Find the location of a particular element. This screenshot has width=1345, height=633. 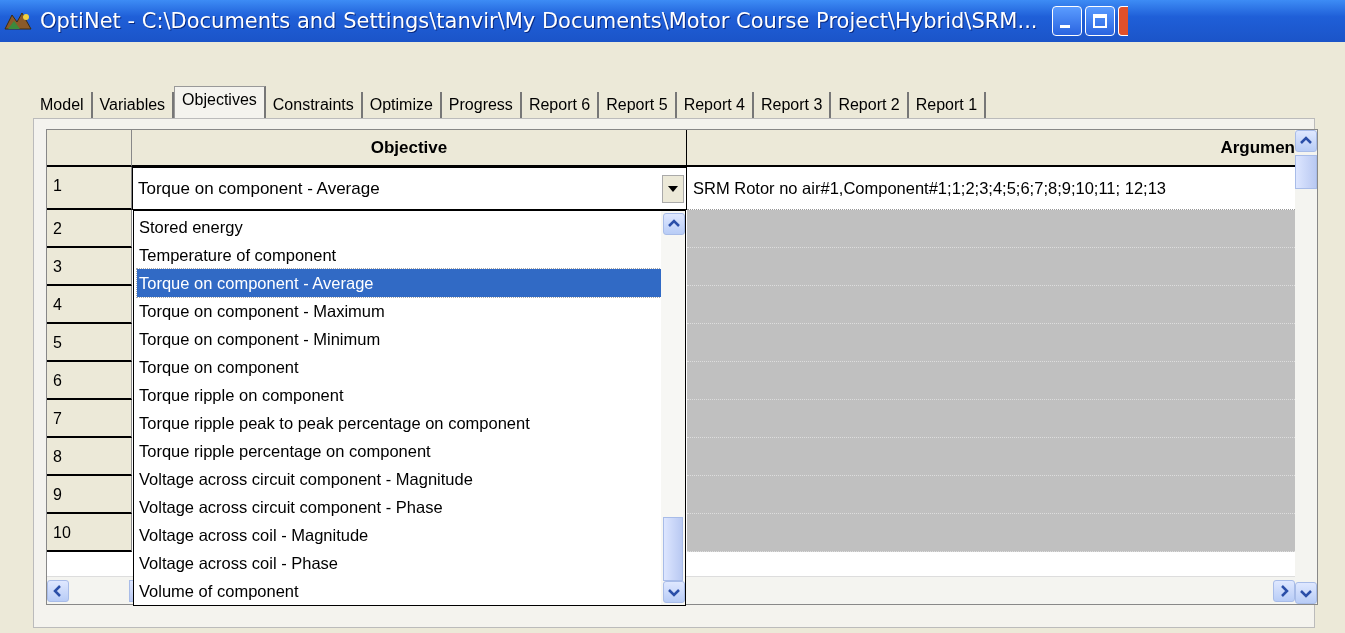

scroll-right-button is located at coordinates (1284, 590).